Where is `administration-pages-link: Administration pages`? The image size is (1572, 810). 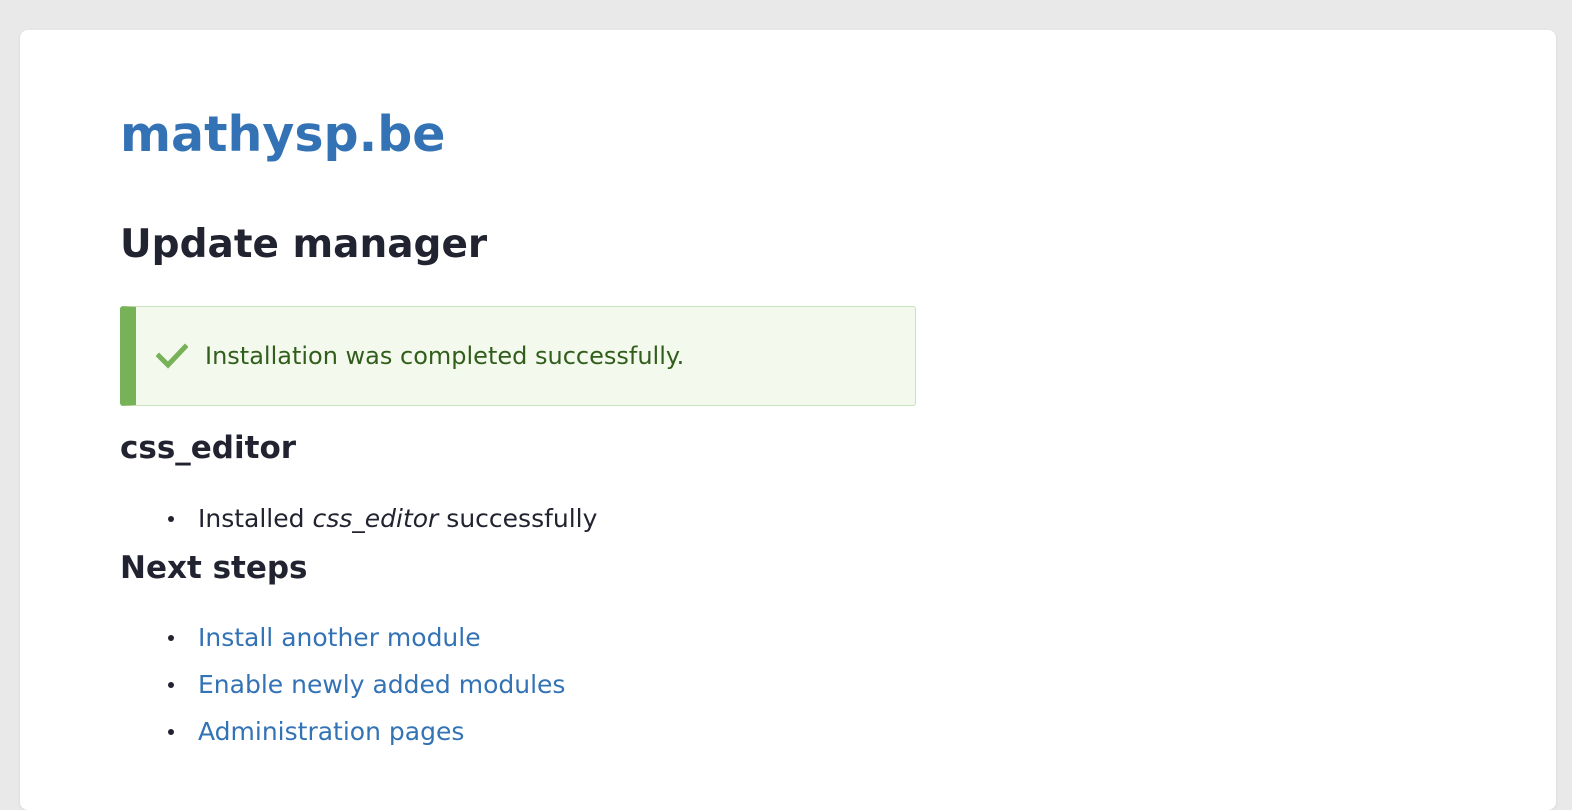 administration-pages-link: Administration pages is located at coordinates (331, 731).